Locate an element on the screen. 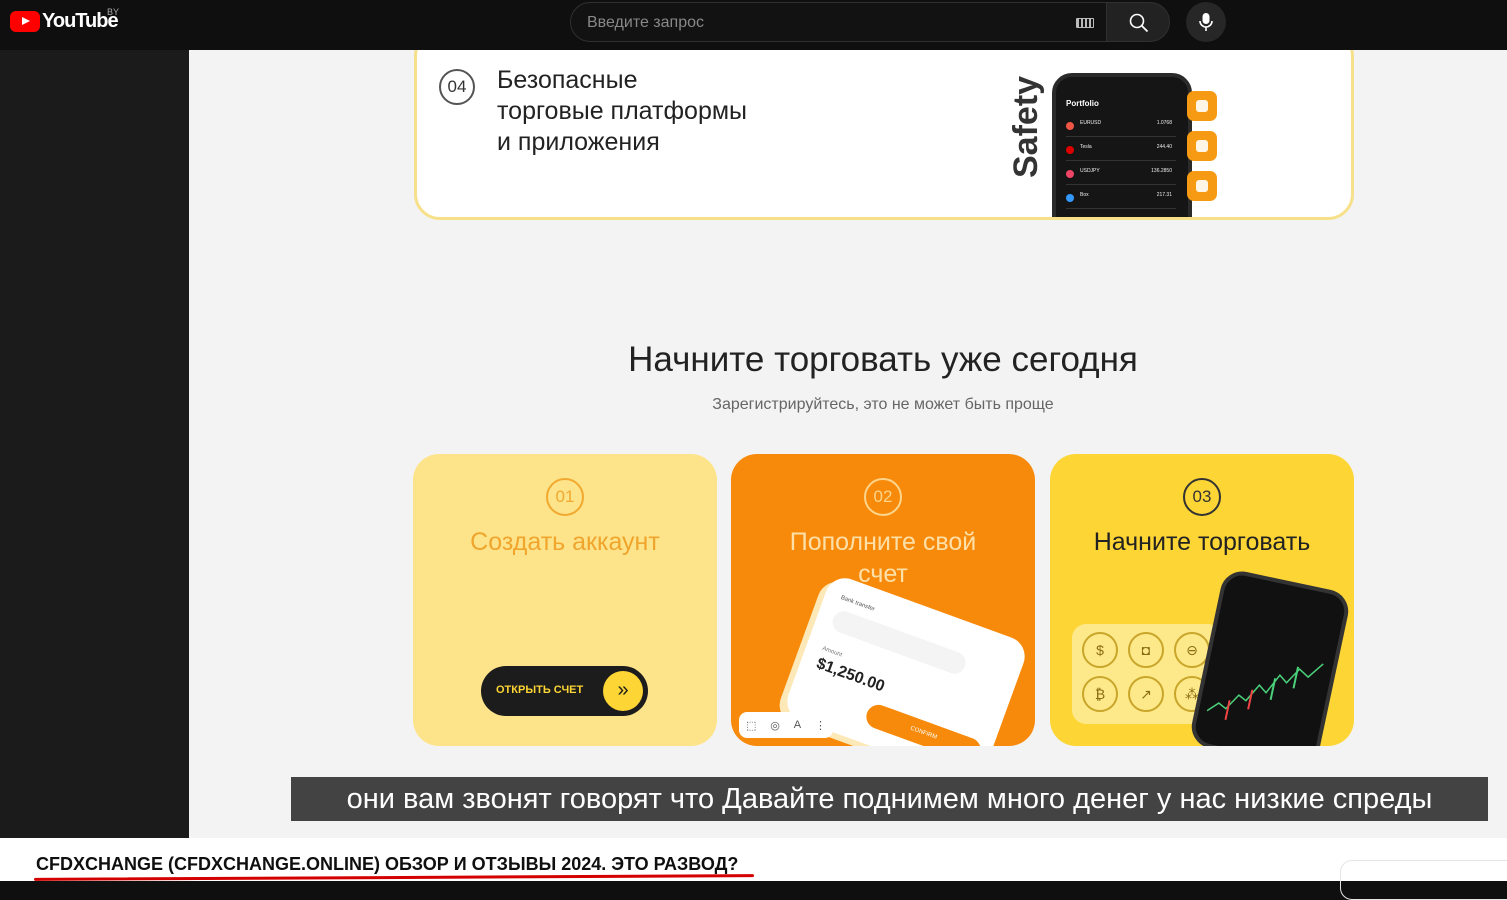  portfolio-row: EURUSD 1.0768 is located at coordinates (1121, 127).